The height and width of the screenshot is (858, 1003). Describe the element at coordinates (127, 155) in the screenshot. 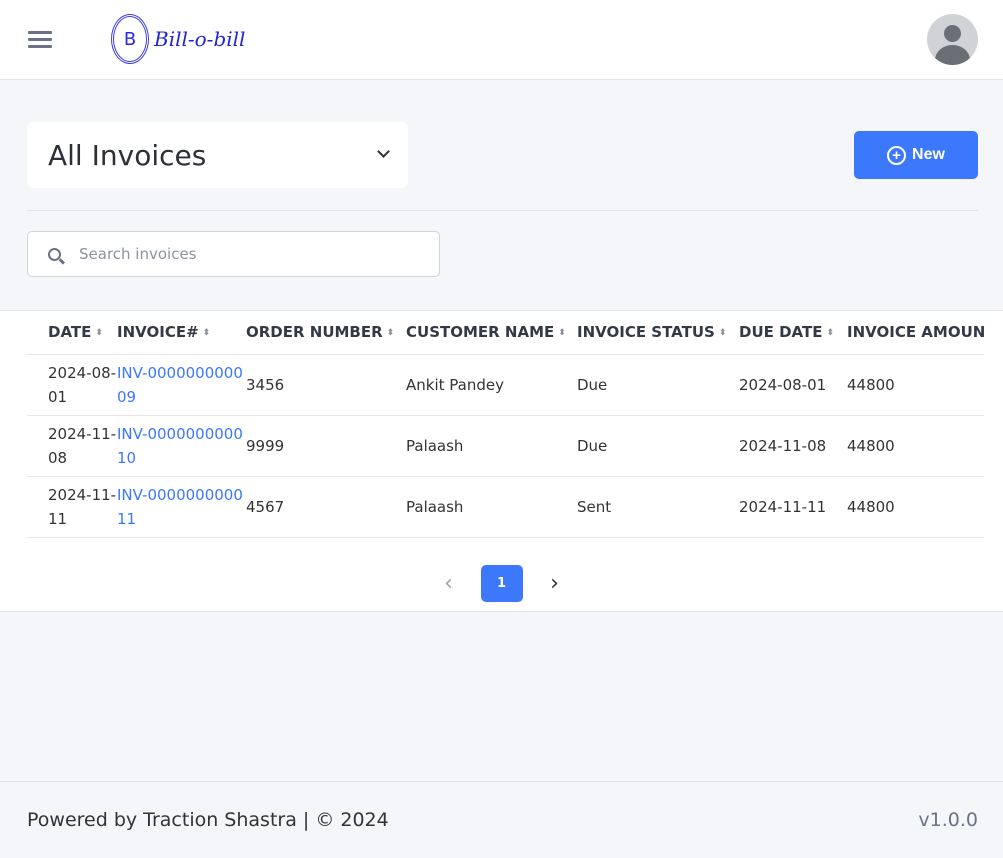

I see `view-title: All Invoices` at that location.